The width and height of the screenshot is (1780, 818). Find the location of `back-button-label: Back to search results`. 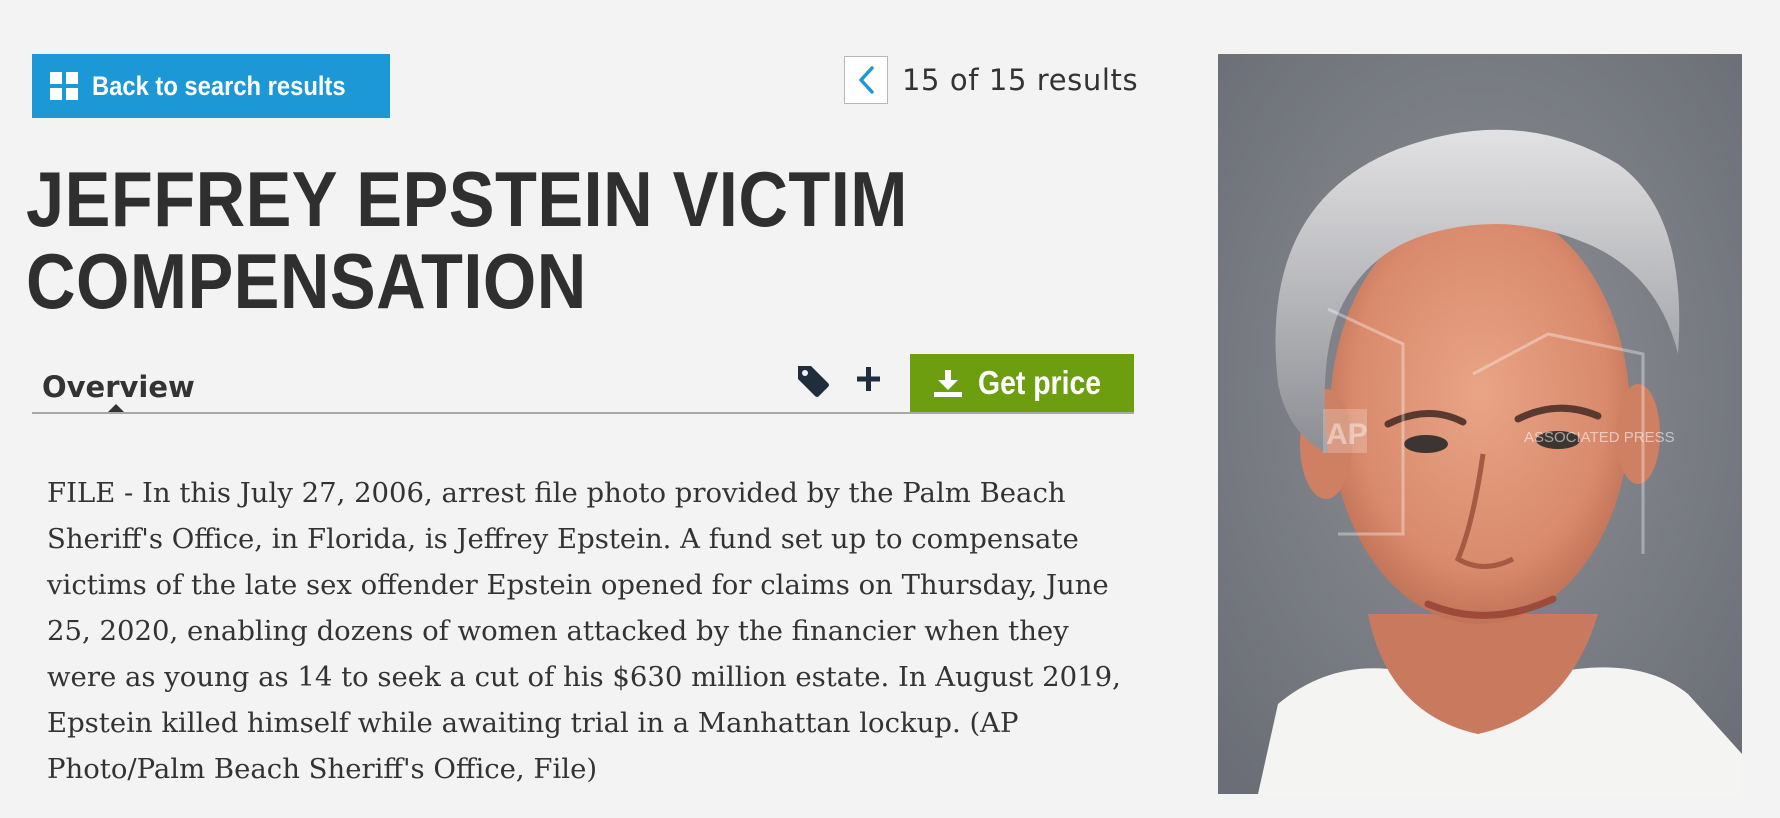

back-button-label: Back to search results is located at coordinates (219, 85).